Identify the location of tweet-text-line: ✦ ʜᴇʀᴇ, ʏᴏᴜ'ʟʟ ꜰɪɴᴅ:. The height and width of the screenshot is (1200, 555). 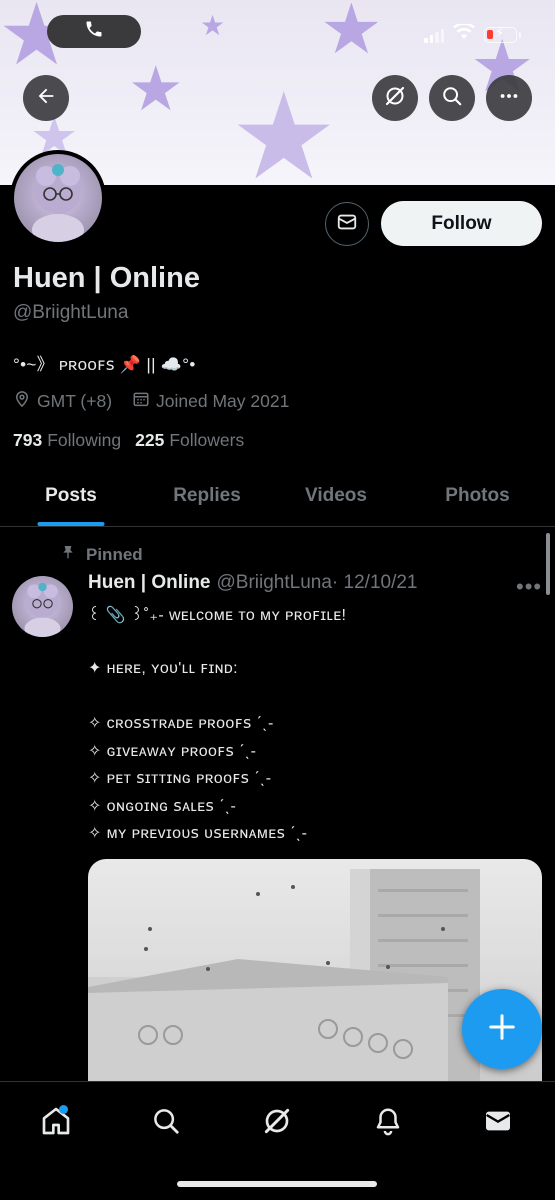
(163, 668).